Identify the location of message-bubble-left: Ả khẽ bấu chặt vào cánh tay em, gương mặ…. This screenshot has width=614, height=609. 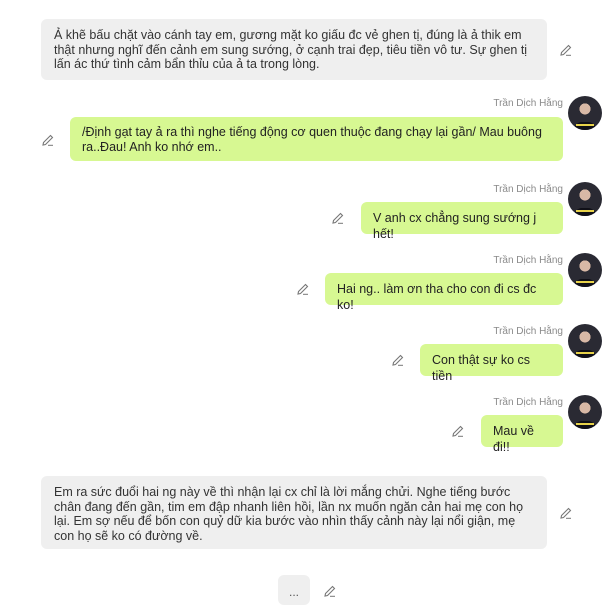
(294, 49).